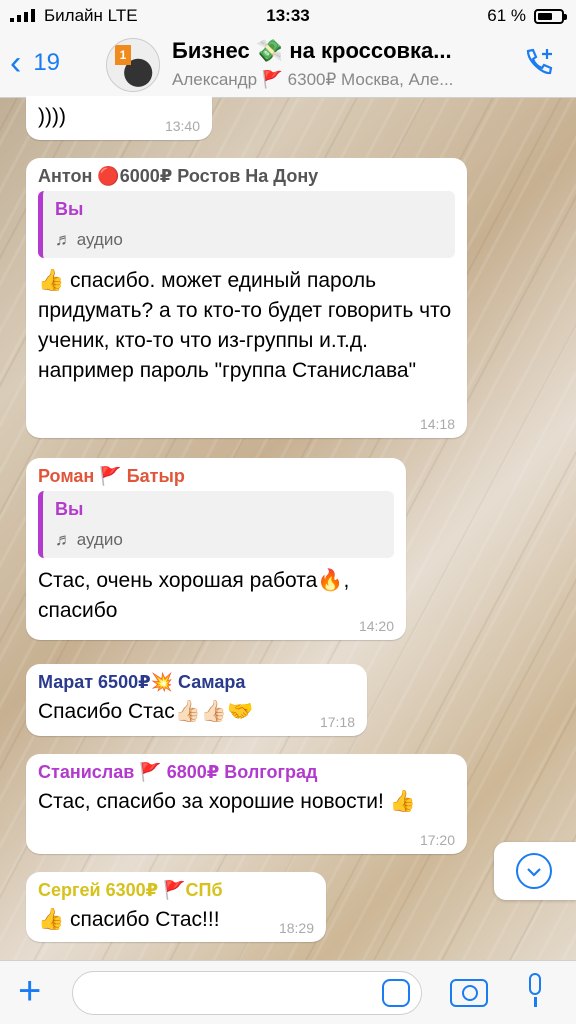 This screenshot has width=576, height=1024. What do you see at coordinates (227, 801) in the screenshot?
I see `message-text: Стас, спасибо за хорошие новости! 👍` at bounding box center [227, 801].